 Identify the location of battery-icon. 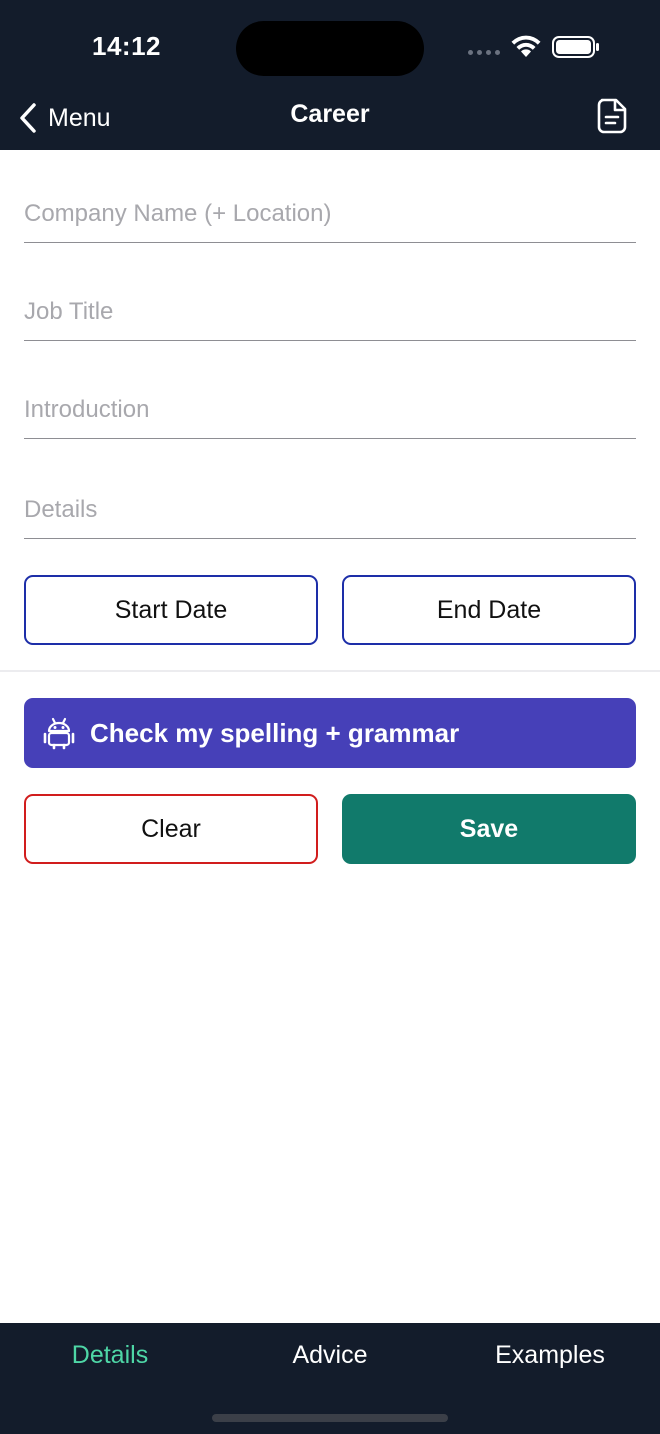
(575, 47).